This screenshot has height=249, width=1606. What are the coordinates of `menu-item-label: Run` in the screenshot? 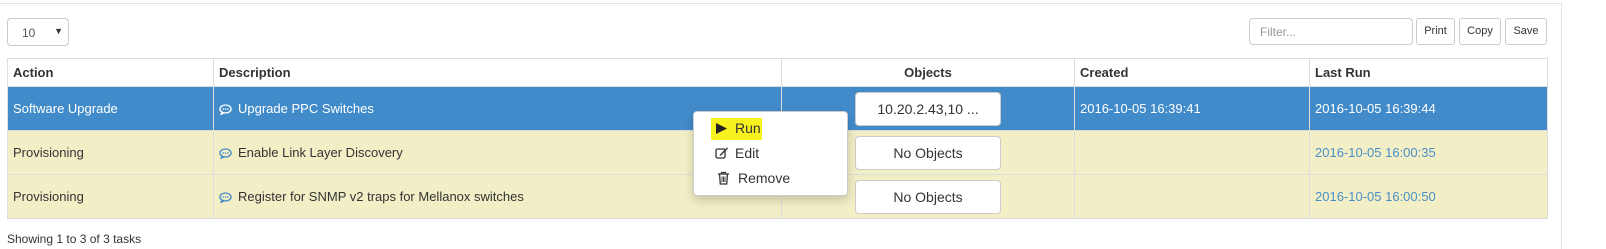 It's located at (748, 128).